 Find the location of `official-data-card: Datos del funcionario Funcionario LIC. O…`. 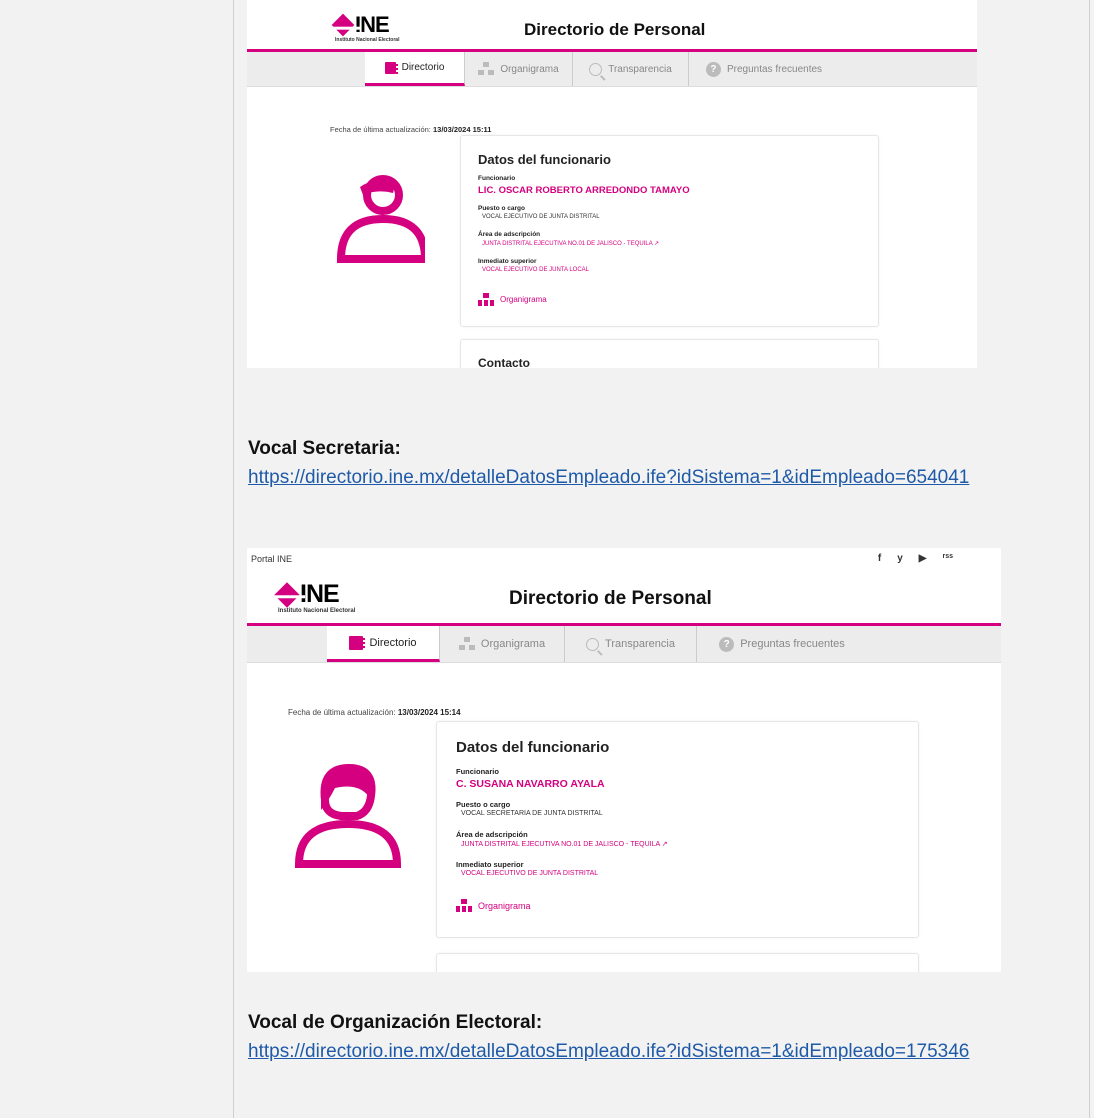

official-data-card: Datos del funcionario Funcionario LIC. O… is located at coordinates (669, 231).